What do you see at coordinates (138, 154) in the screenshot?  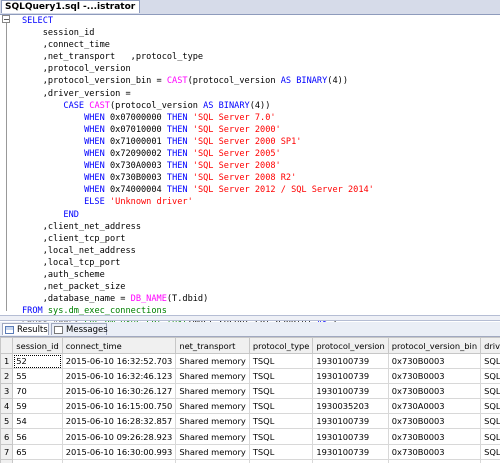 I see `code-token: 0x72090002` at bounding box center [138, 154].